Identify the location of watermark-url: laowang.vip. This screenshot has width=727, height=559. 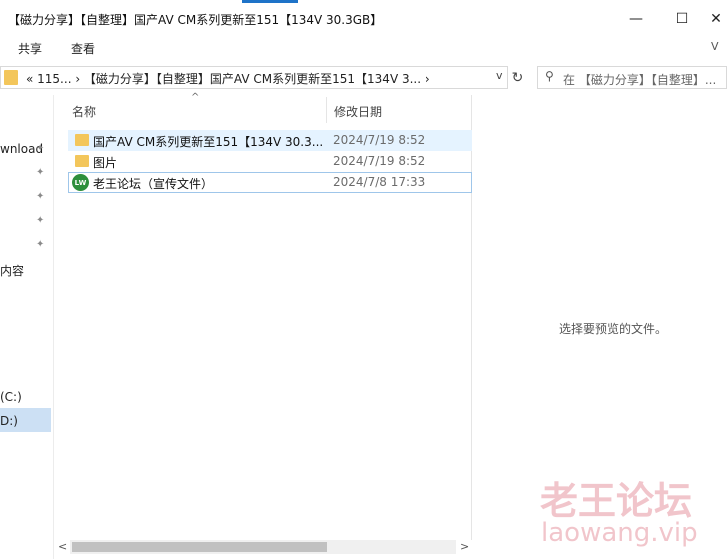
(619, 533).